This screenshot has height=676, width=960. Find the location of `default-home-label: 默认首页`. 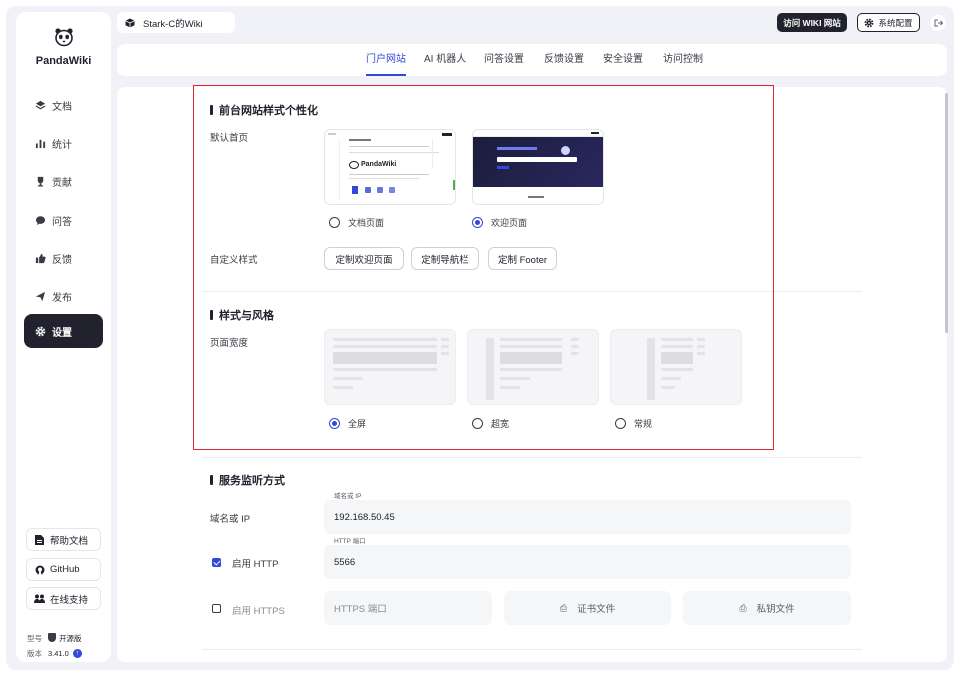

default-home-label: 默认首页 is located at coordinates (229, 138).